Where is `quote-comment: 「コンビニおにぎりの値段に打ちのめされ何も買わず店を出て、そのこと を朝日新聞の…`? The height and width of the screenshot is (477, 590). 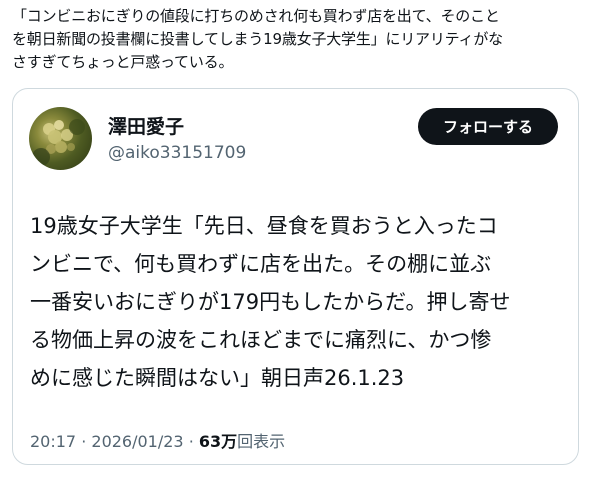 quote-comment: 「コンビニおにぎりの値段に打ちのめされ何も買わず店を出て、そのこと を朝日新聞の… is located at coordinates (298, 39).